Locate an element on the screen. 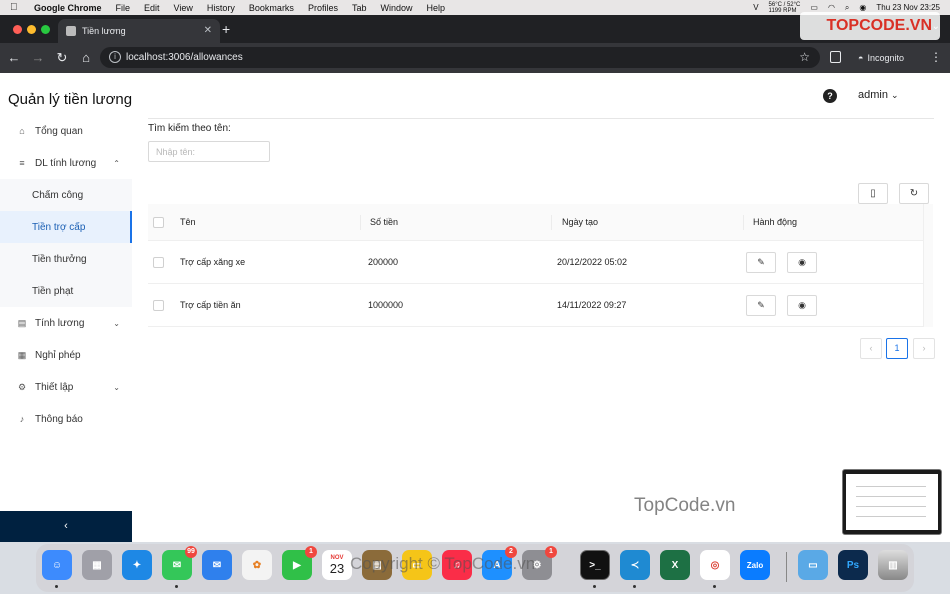  browser-tab-active: Tiền lương ✕ is located at coordinates (139, 31).